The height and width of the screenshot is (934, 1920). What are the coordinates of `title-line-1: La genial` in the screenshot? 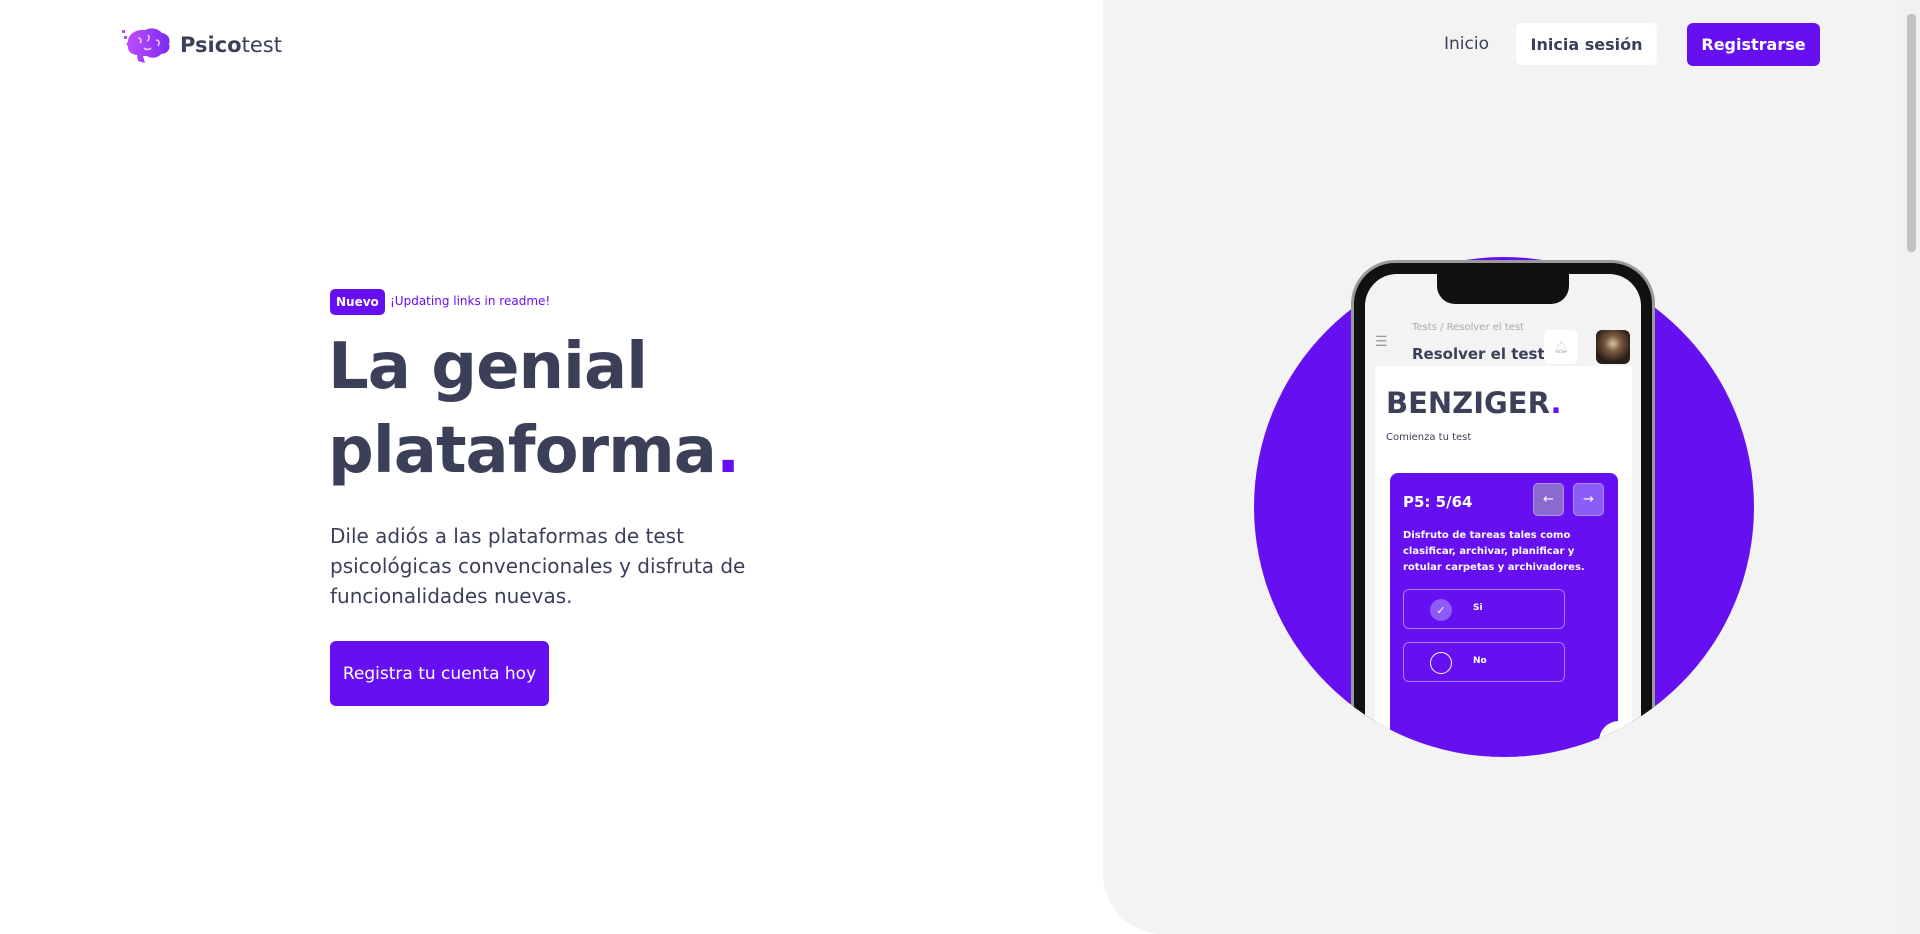 It's located at (488, 367).